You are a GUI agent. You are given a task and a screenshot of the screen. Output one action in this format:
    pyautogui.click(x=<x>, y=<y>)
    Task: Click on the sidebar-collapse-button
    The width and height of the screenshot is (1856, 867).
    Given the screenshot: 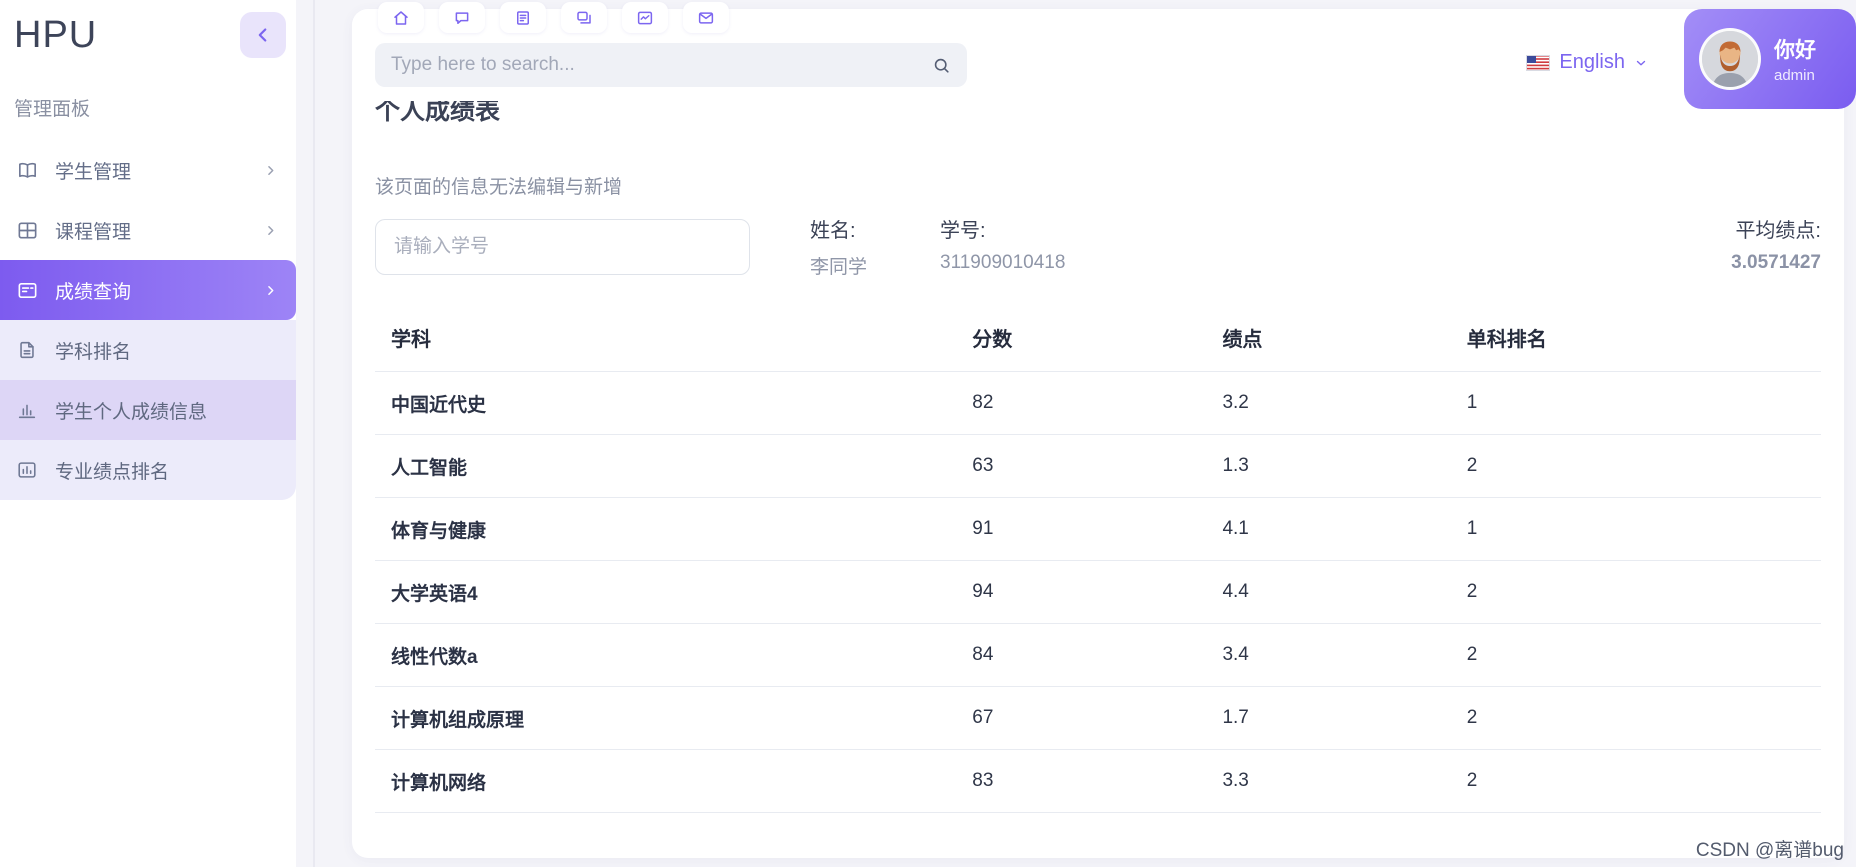 What is the action you would take?
    pyautogui.click(x=263, y=35)
    